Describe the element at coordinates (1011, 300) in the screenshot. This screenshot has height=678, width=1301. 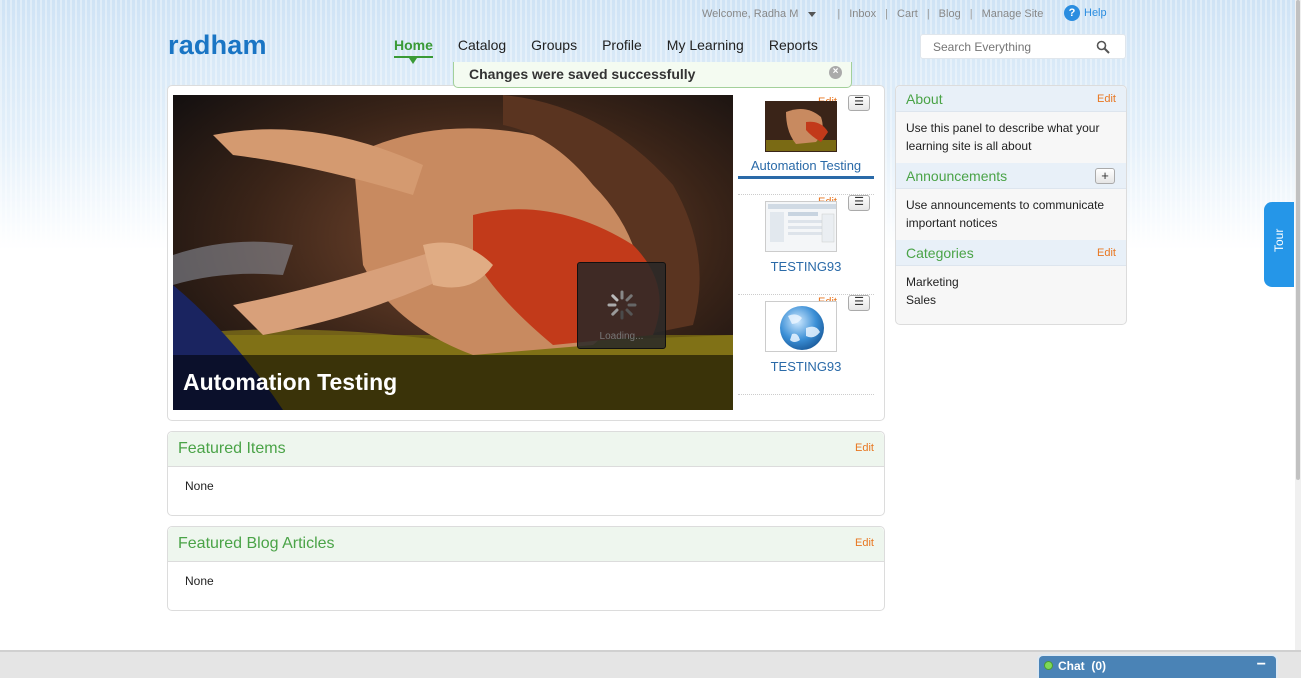
I see `category-item: Sales` at that location.